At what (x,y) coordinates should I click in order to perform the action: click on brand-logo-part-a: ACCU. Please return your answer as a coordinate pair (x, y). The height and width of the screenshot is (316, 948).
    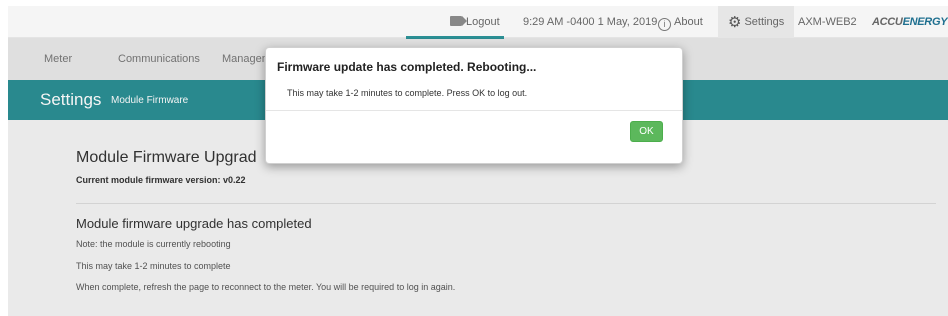
    Looking at the image, I should click on (887, 22).